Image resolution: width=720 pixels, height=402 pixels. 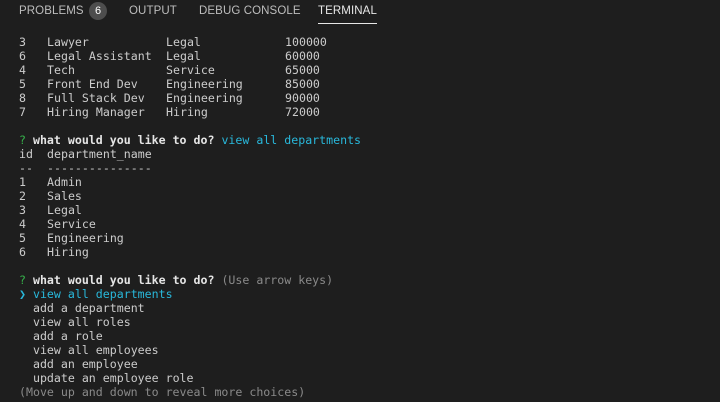 What do you see at coordinates (64, 182) in the screenshot?
I see `table-cell: Admin` at bounding box center [64, 182].